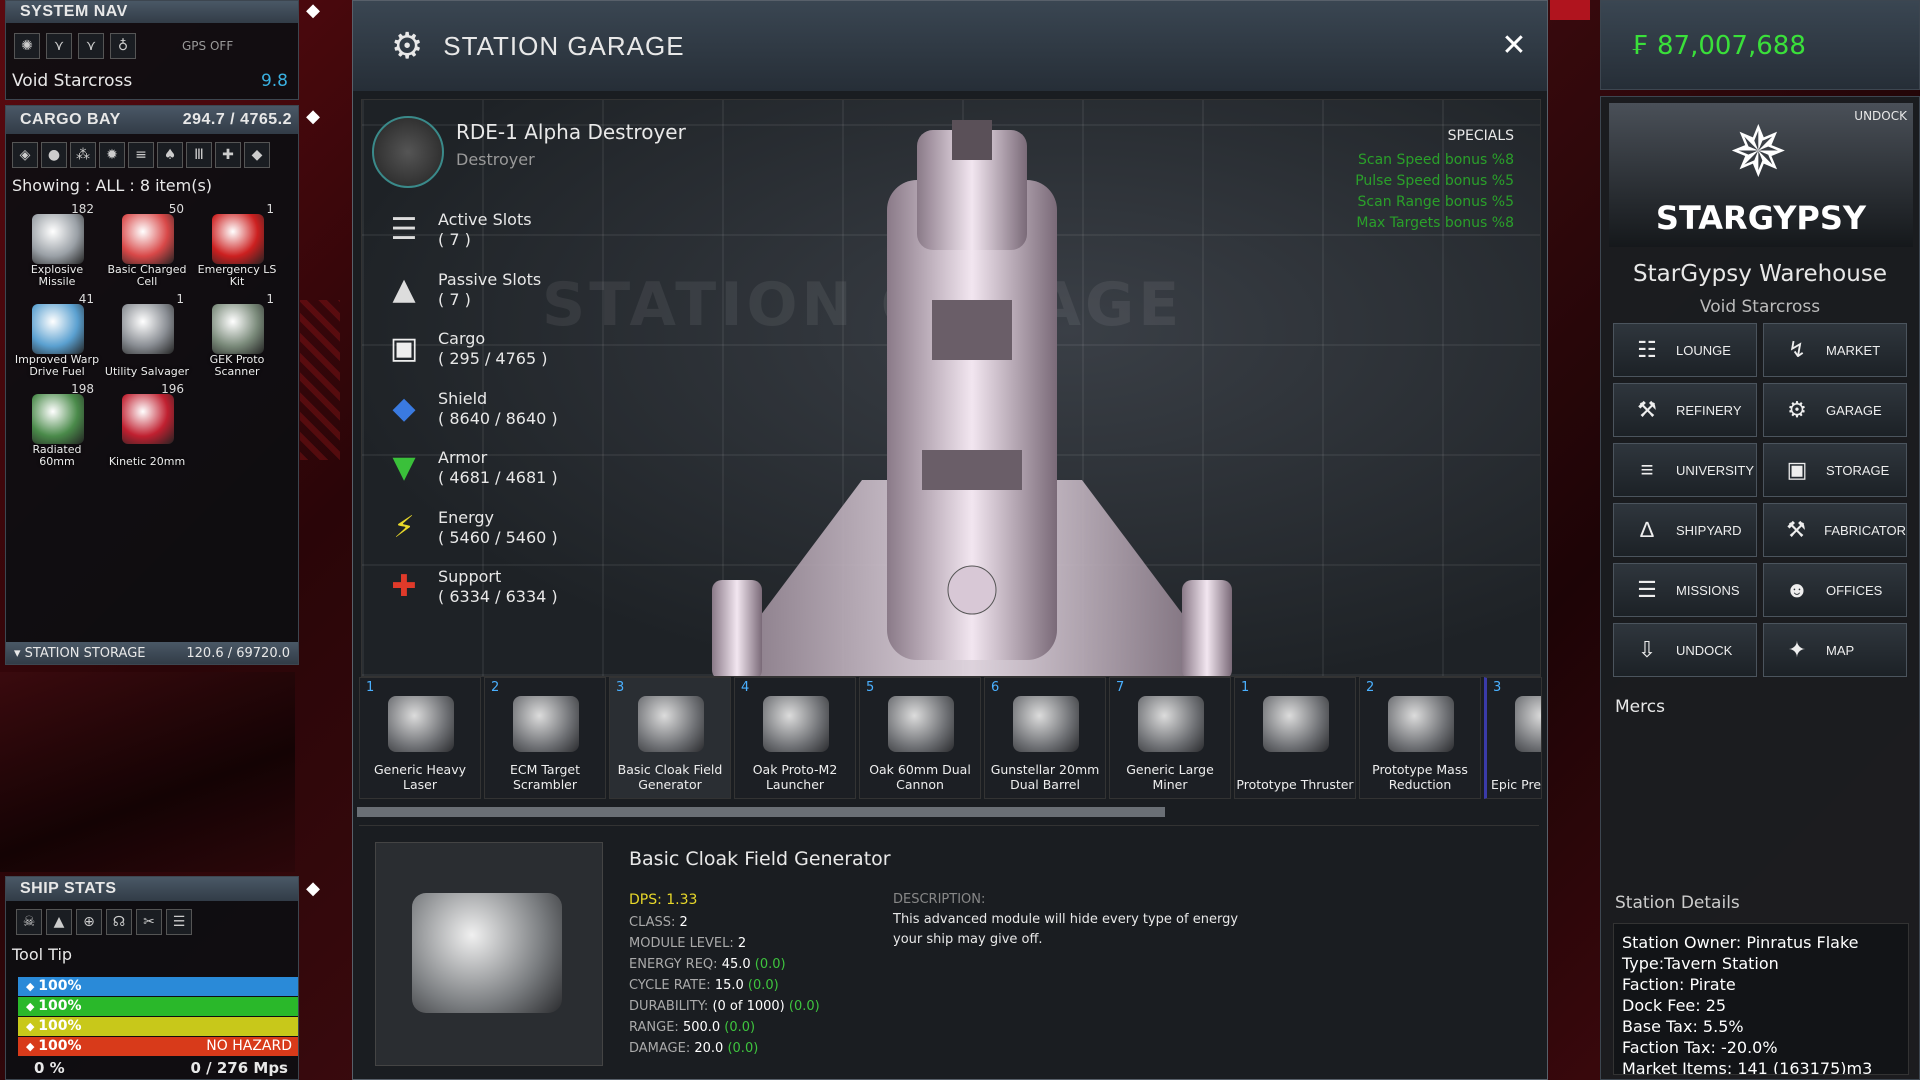  What do you see at coordinates (495, 687) in the screenshot?
I see `module-slot-number: 2` at bounding box center [495, 687].